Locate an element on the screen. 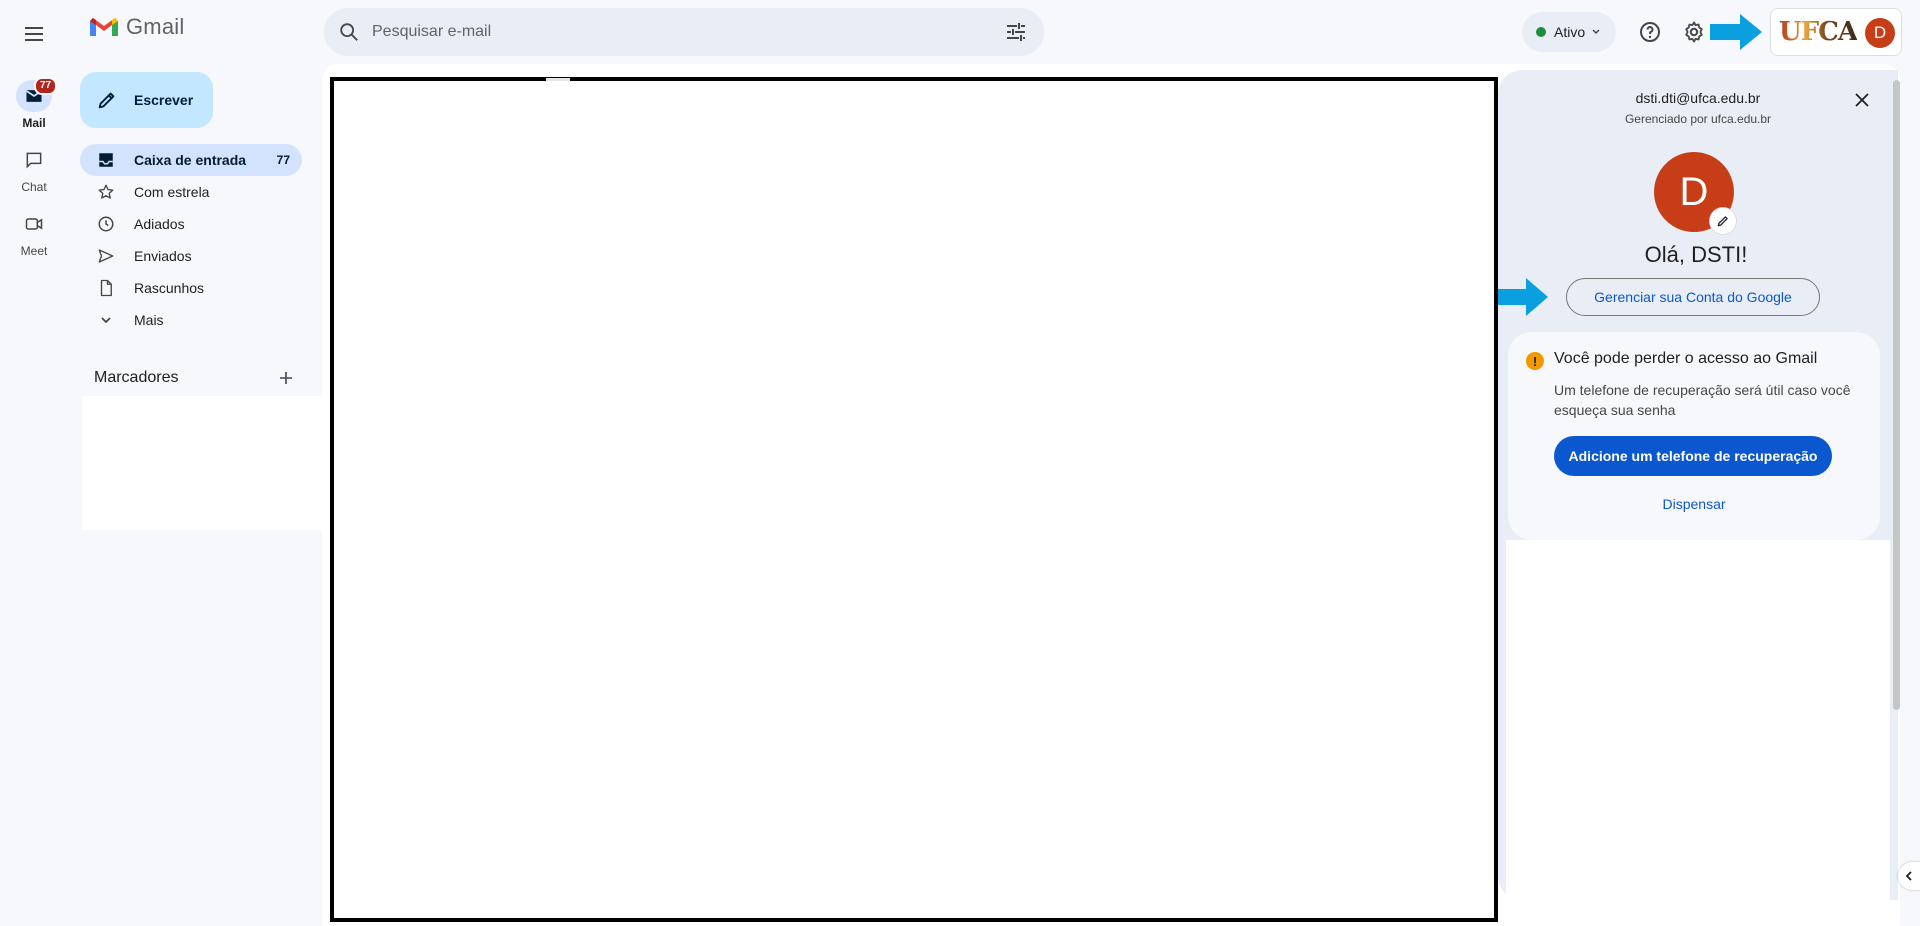 The width and height of the screenshot is (1920, 926). manage-account-button: Gerenciar sua Conta do Google is located at coordinates (1693, 297).